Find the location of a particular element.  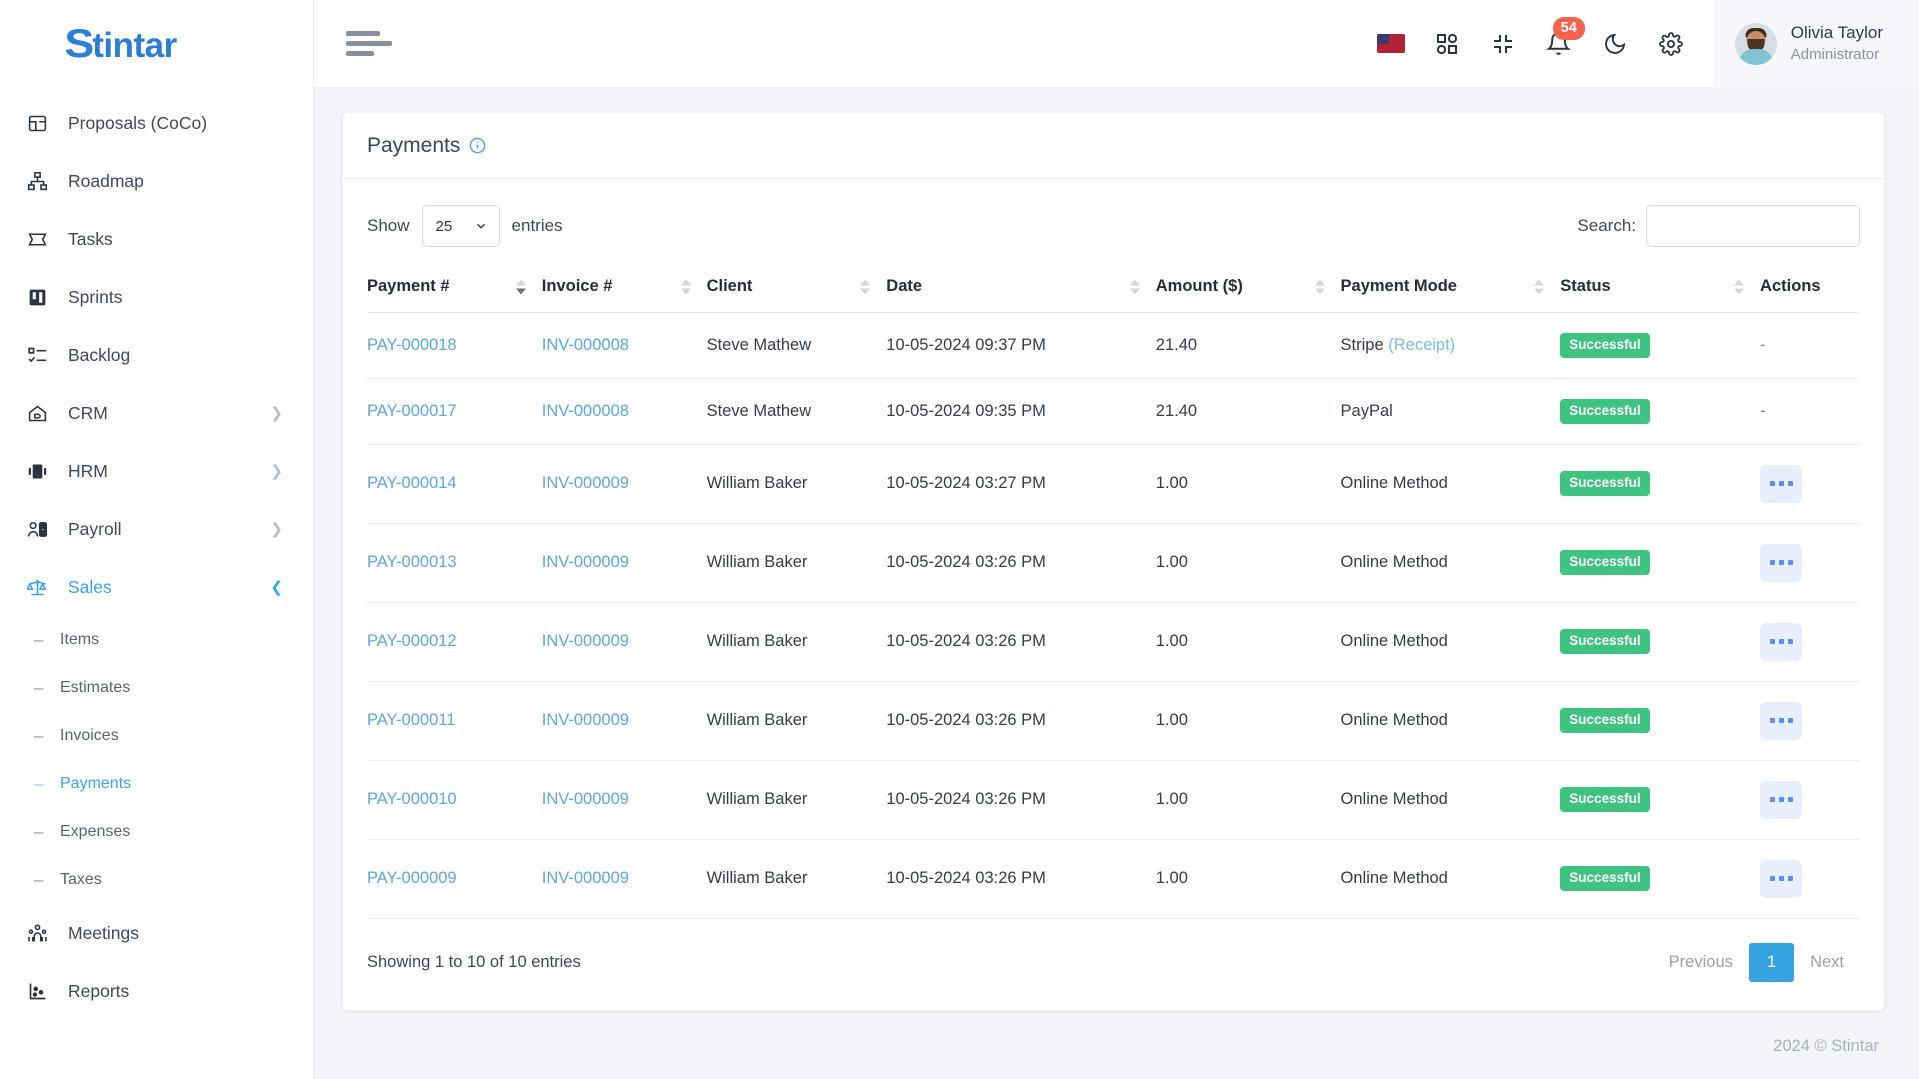

sidebar-subitem-payments: – Payments is located at coordinates (156, 784).